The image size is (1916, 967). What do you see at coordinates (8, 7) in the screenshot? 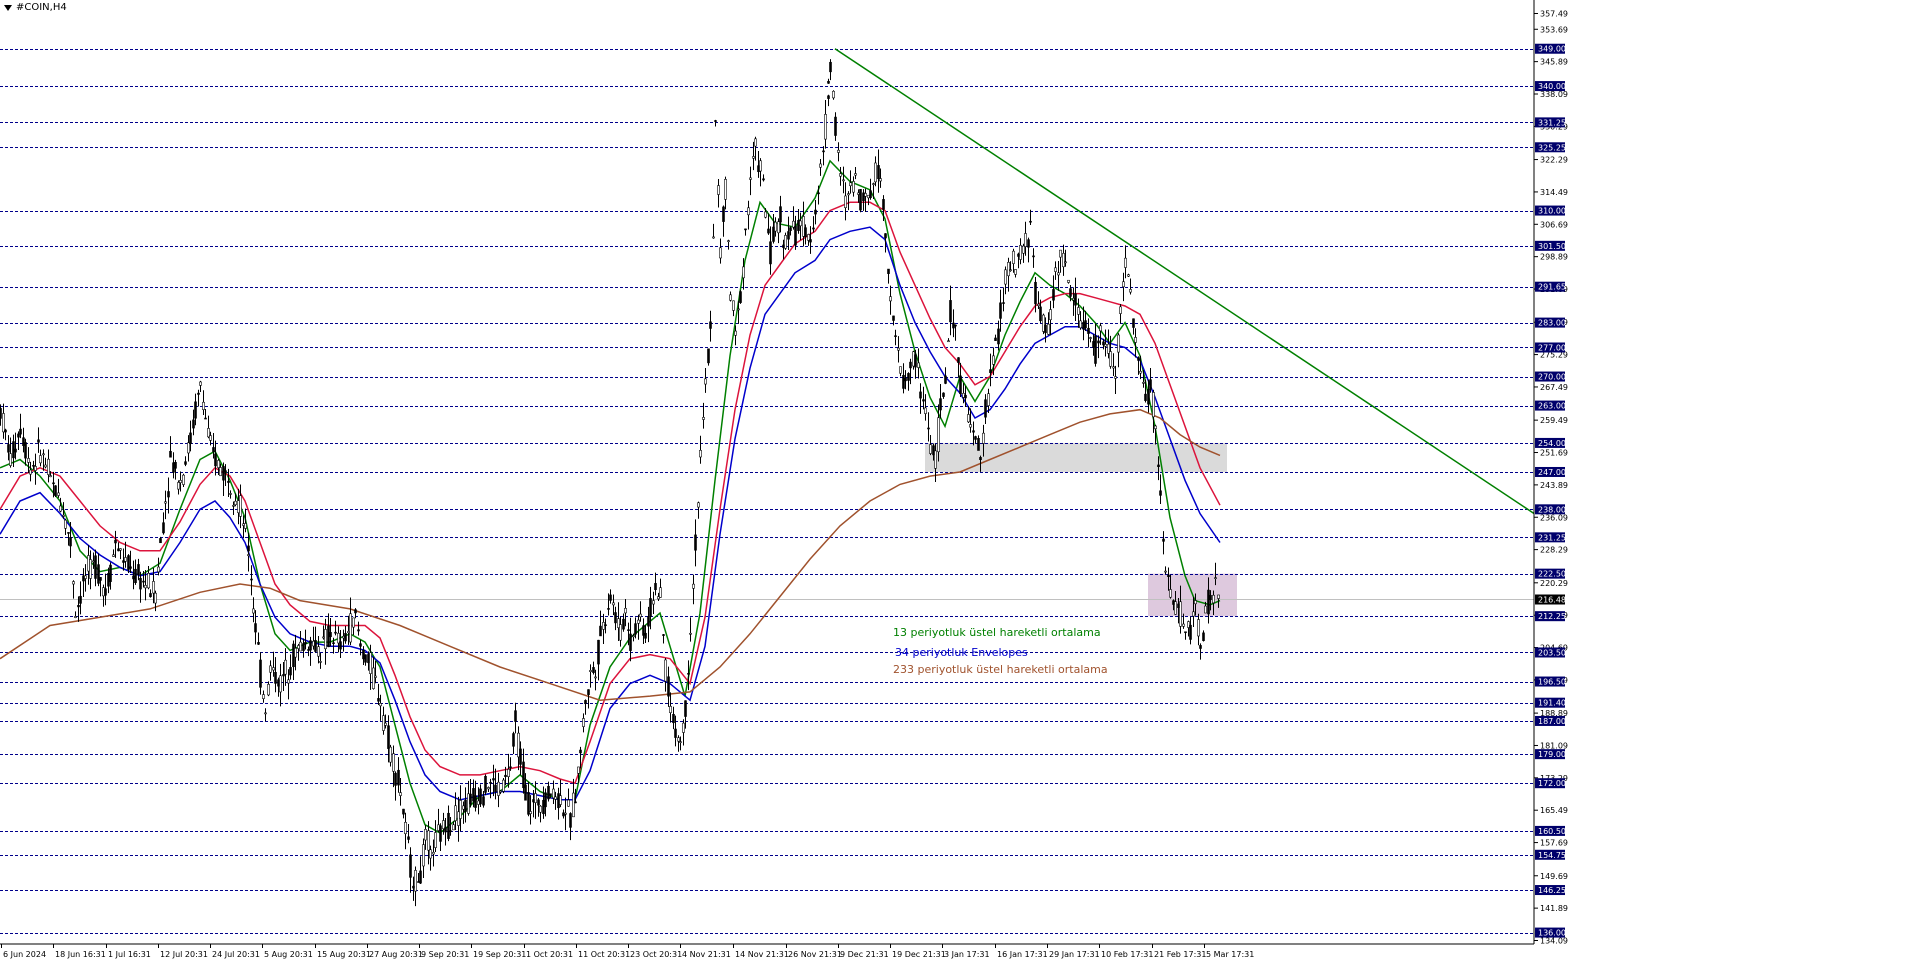
I see `dropdown-triangle-icon` at bounding box center [8, 7].